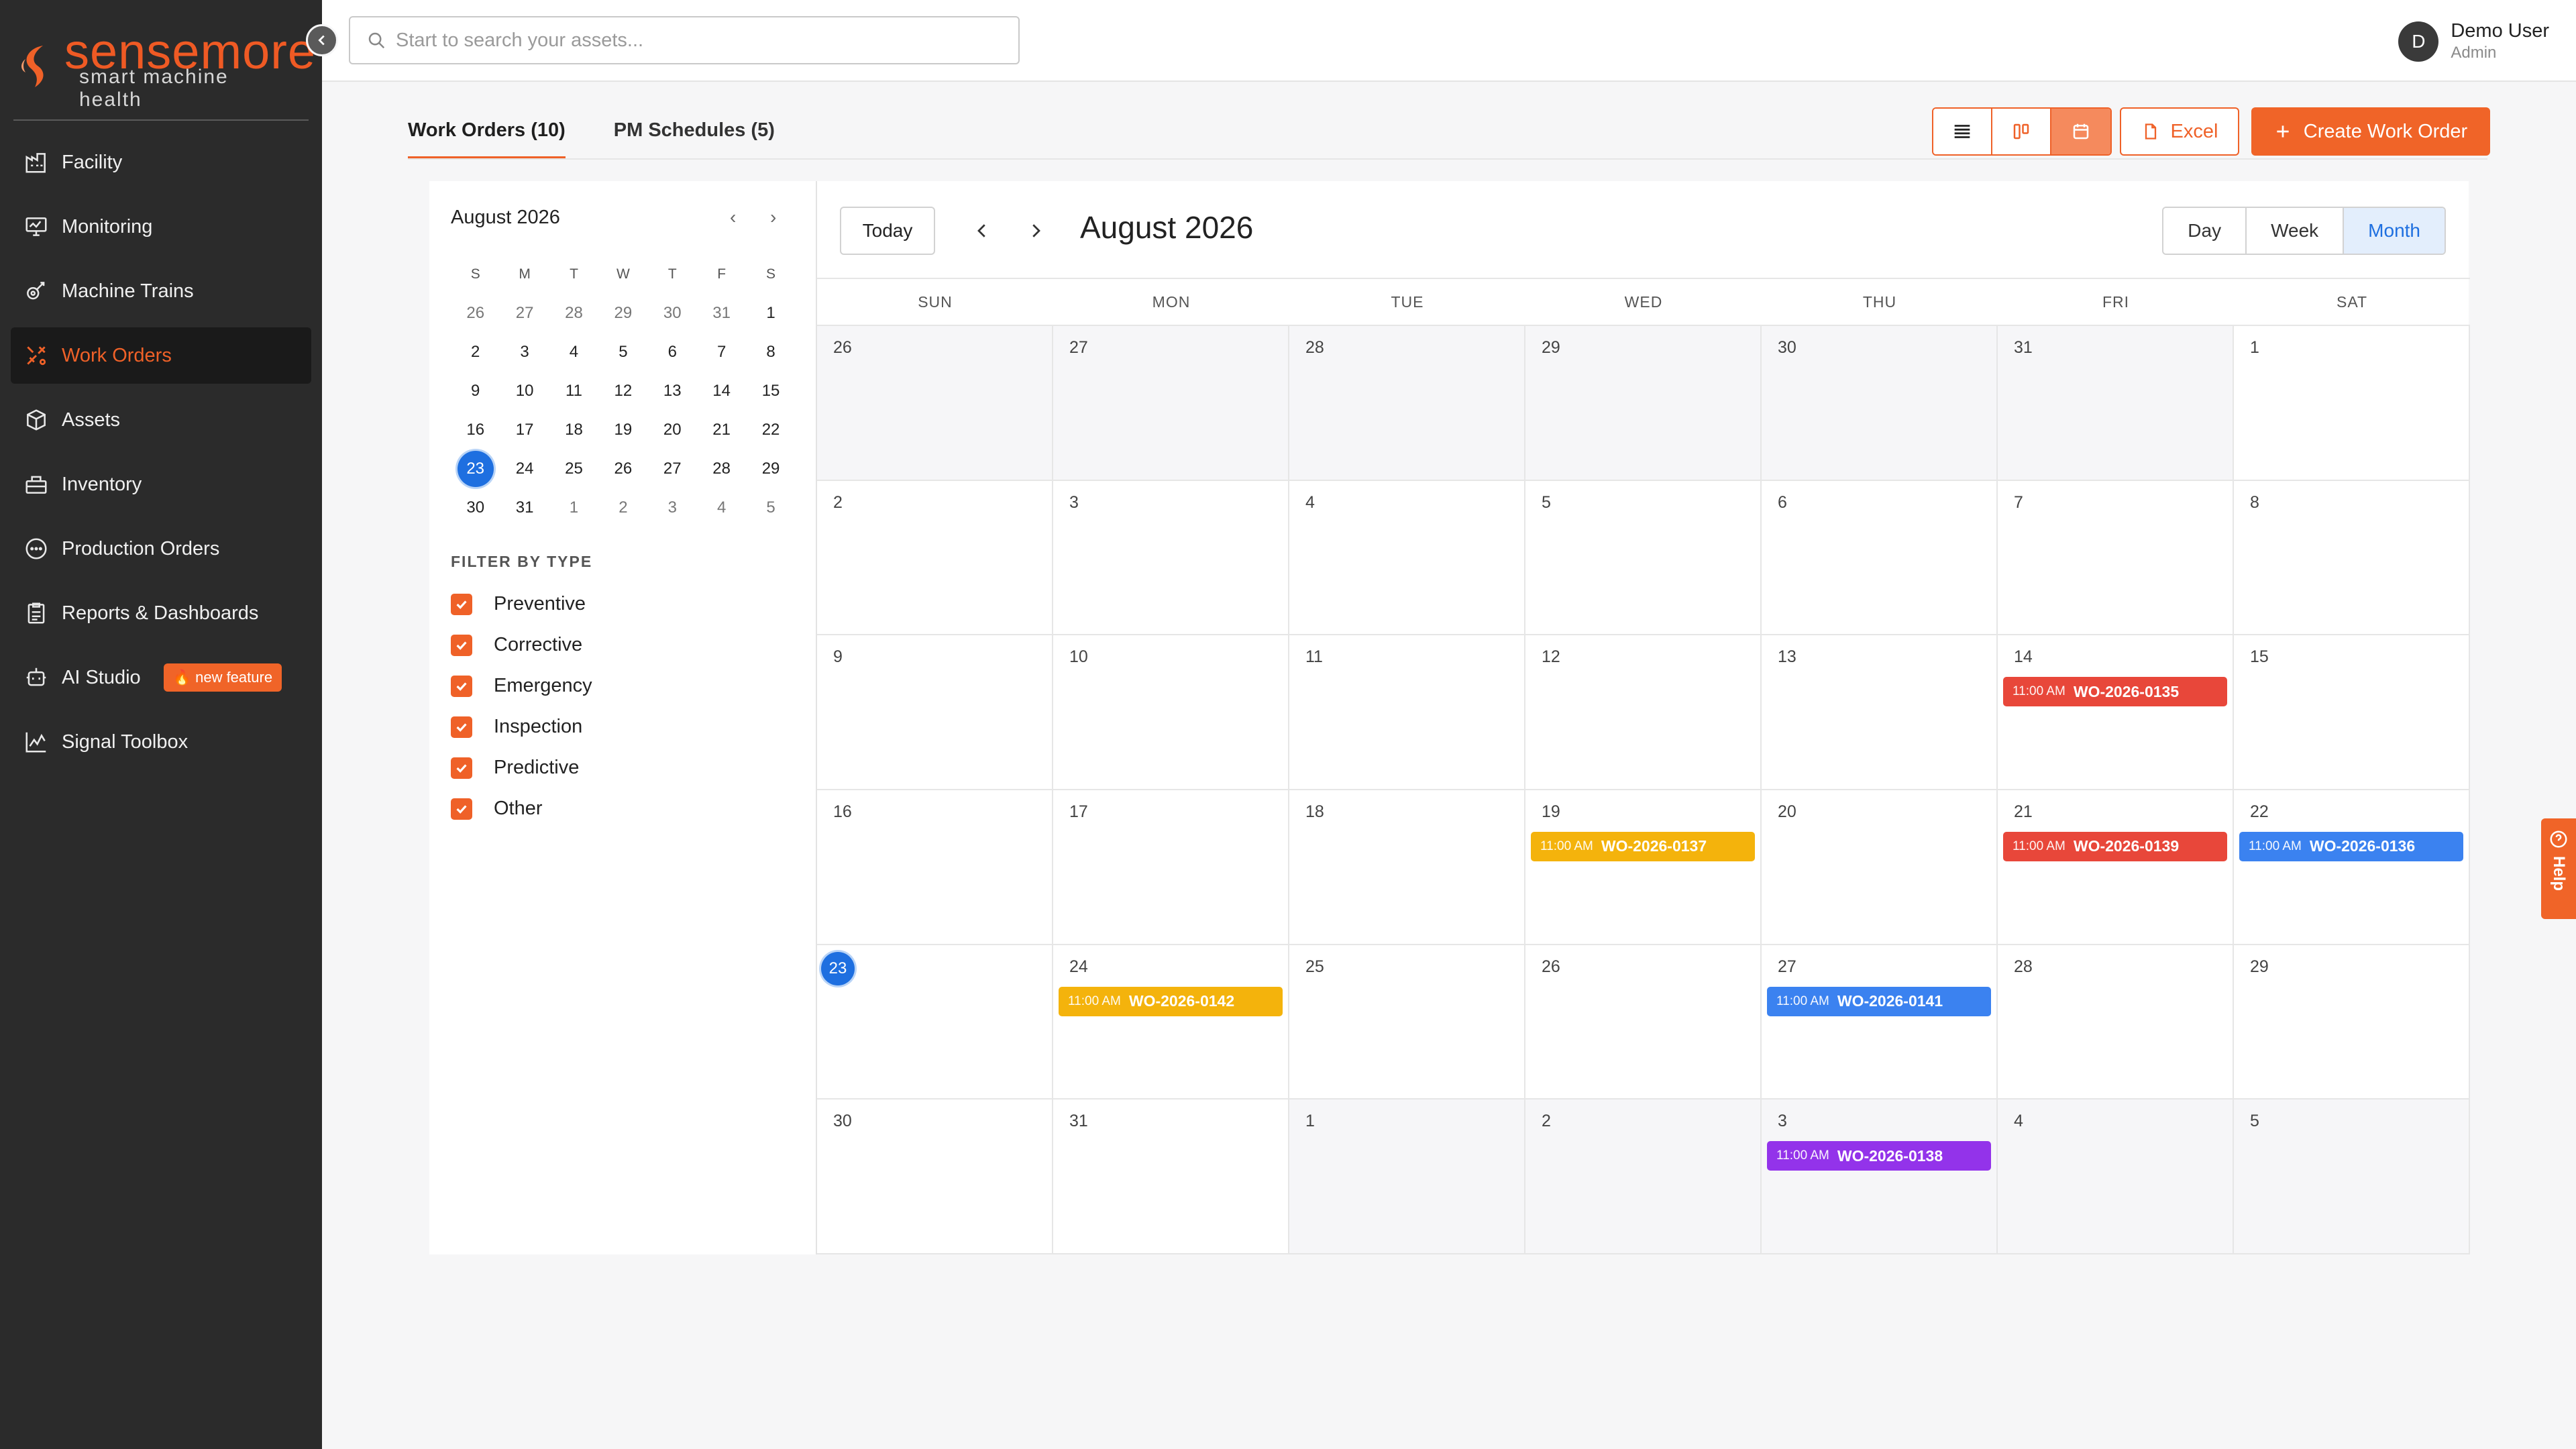  What do you see at coordinates (770, 391) in the screenshot?
I see `mini-day: 15` at bounding box center [770, 391].